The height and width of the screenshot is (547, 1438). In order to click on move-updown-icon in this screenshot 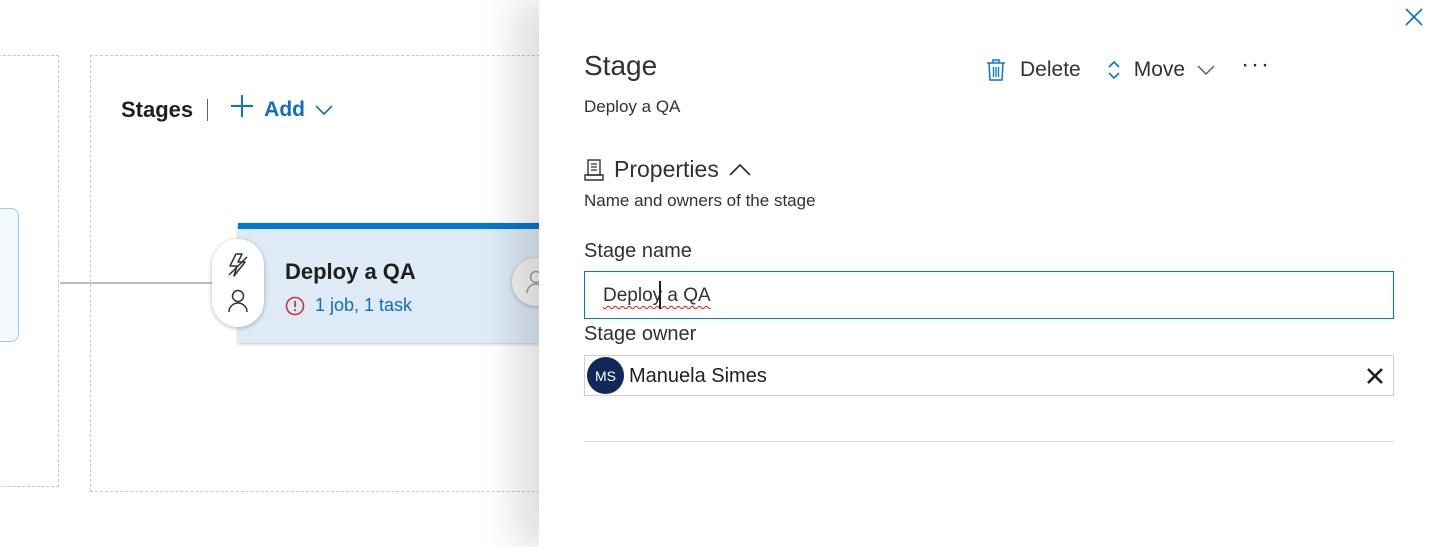, I will do `click(1114, 70)`.